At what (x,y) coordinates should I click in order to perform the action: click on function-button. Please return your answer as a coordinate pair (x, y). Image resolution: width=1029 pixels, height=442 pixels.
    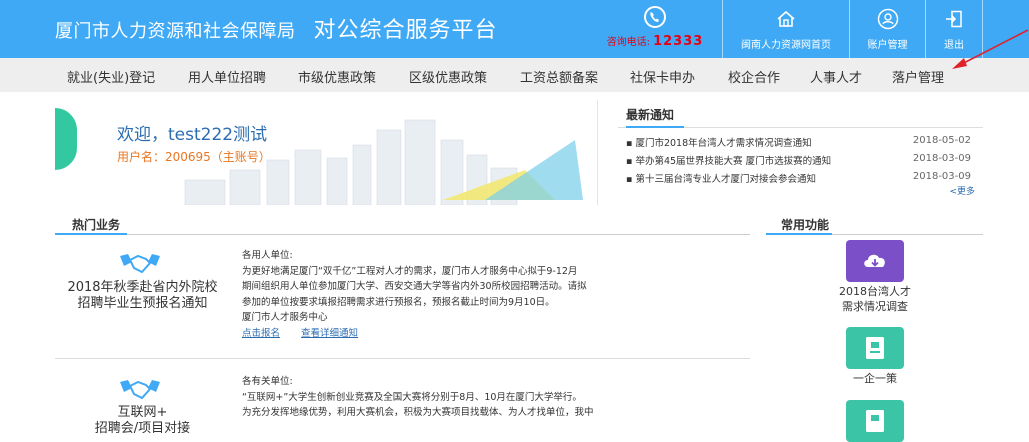
    Looking at the image, I should click on (875, 421).